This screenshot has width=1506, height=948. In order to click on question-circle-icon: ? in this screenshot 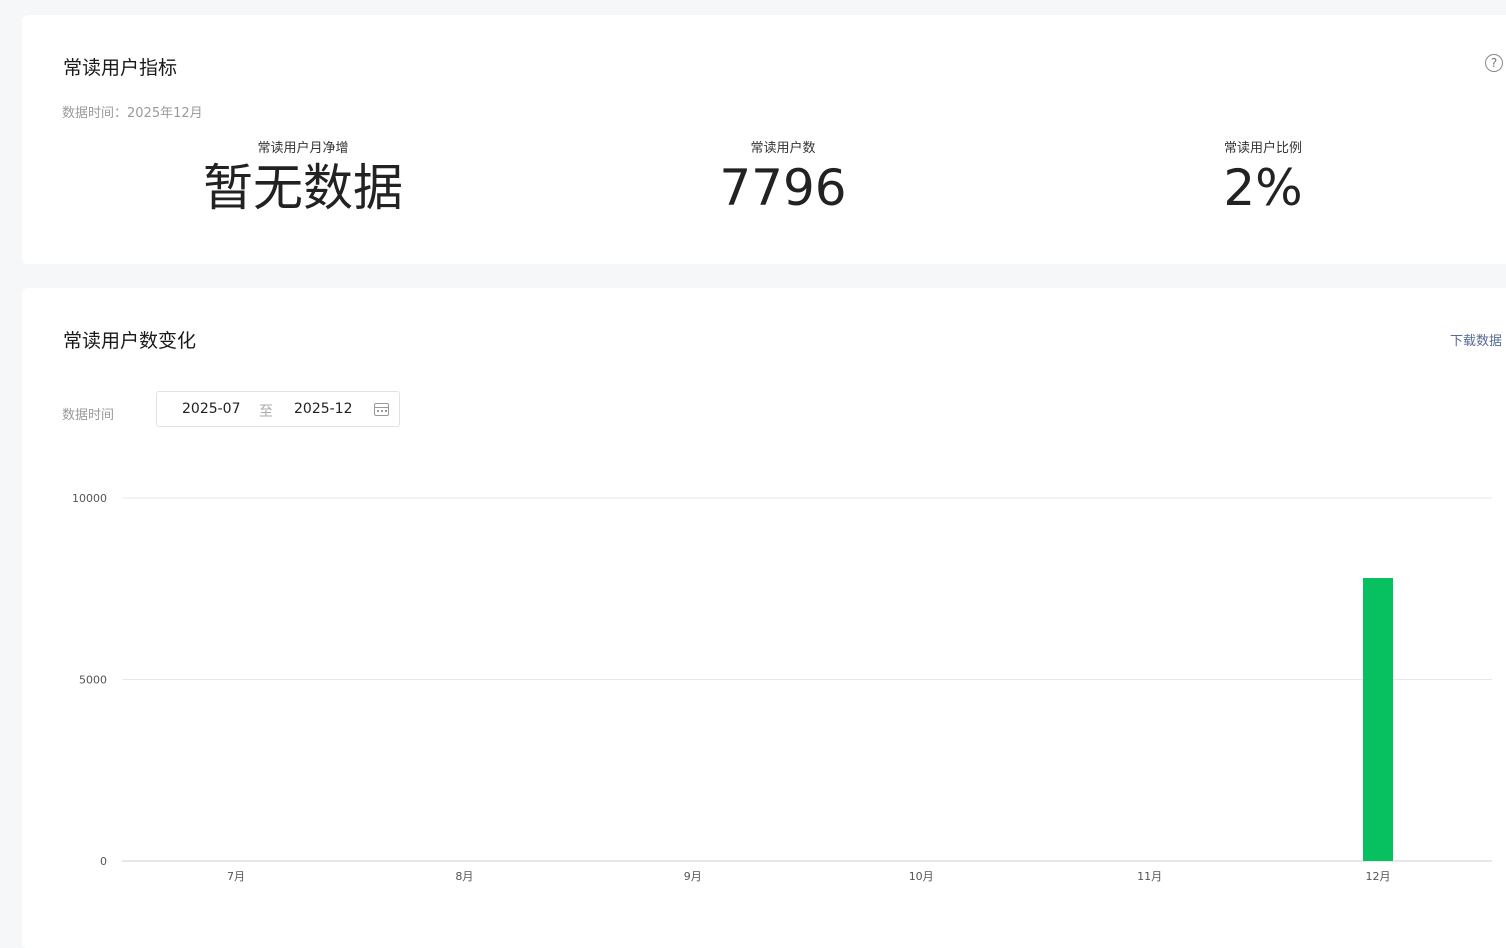, I will do `click(1494, 63)`.